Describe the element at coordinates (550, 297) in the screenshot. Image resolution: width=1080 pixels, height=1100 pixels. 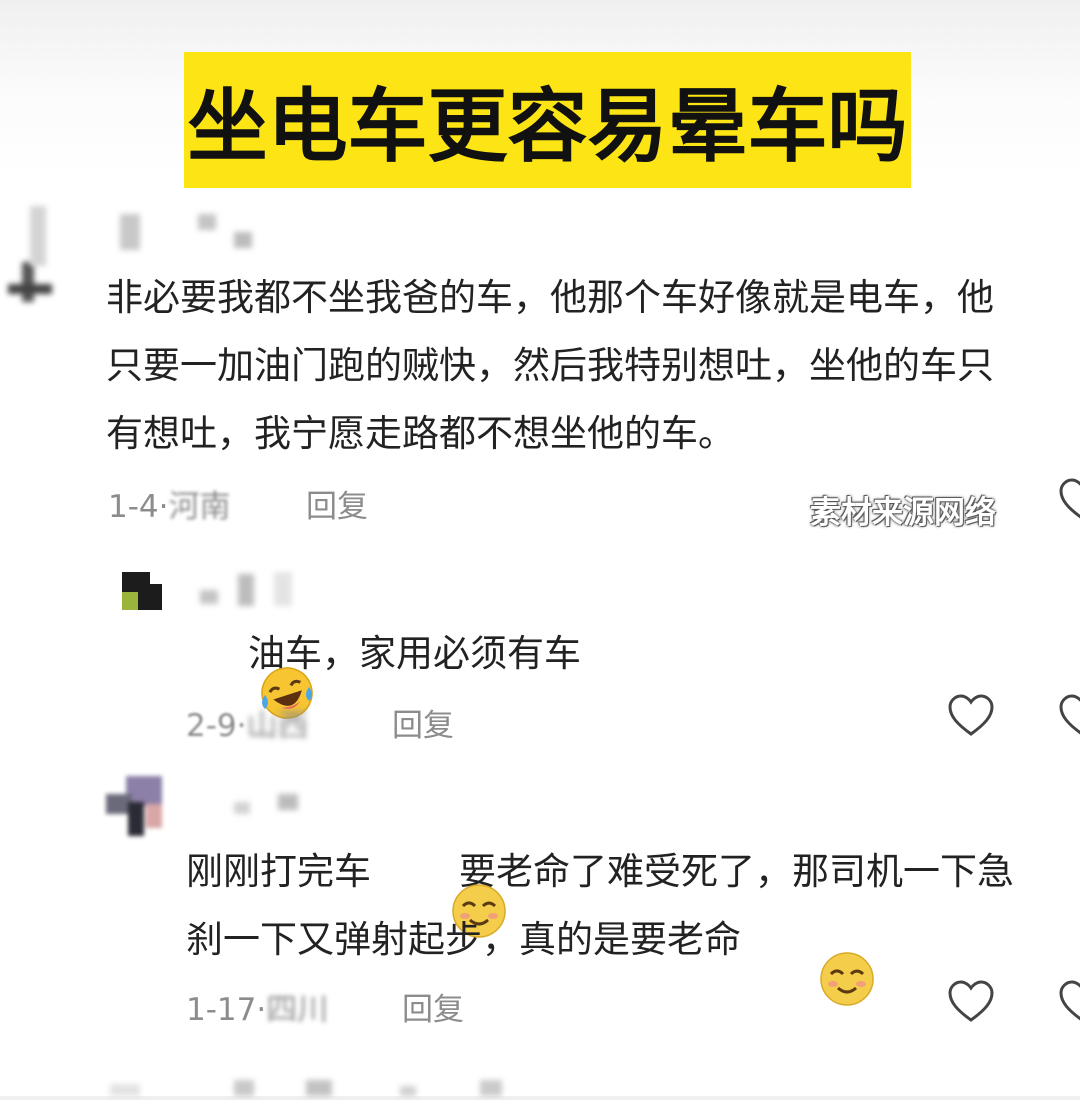
I see `comment-text-line-1: 非必要我都不坐我爸的车，他那个车好像就是电车，他` at that location.